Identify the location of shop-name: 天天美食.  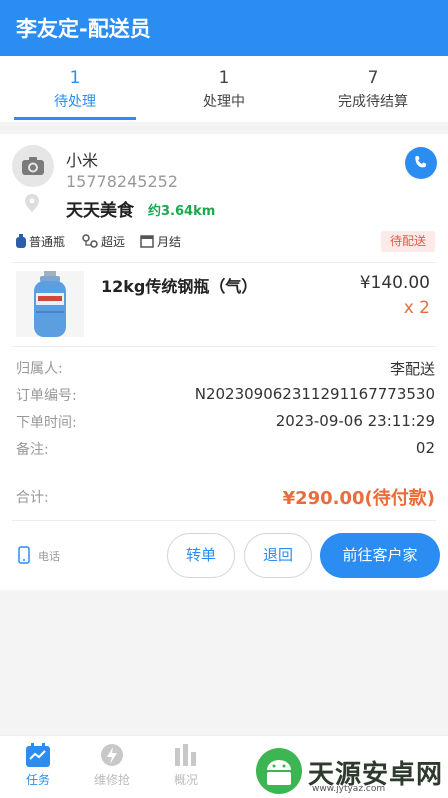
(100, 211).